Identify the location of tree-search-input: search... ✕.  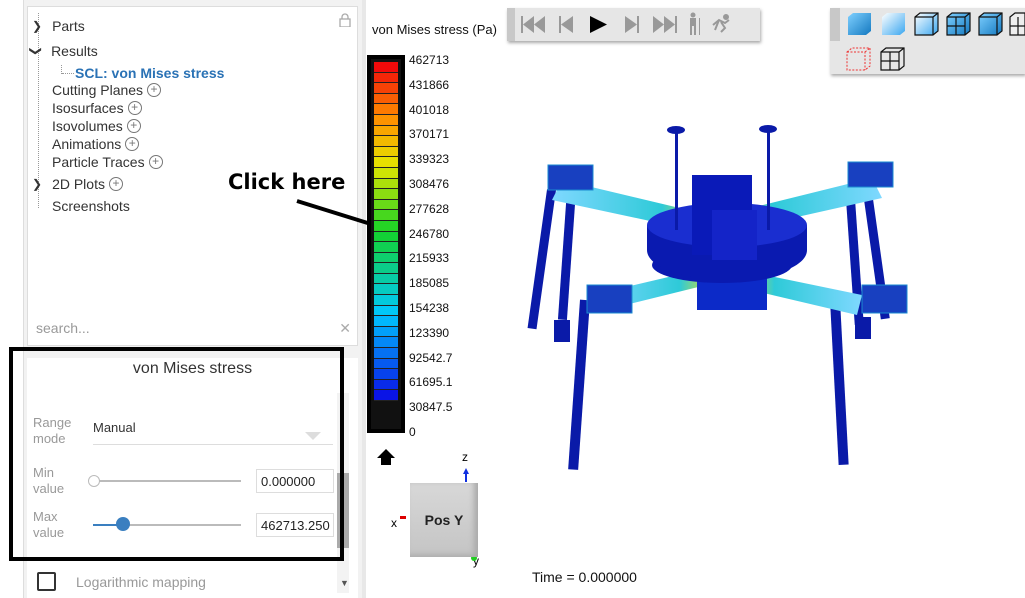
(193, 328).